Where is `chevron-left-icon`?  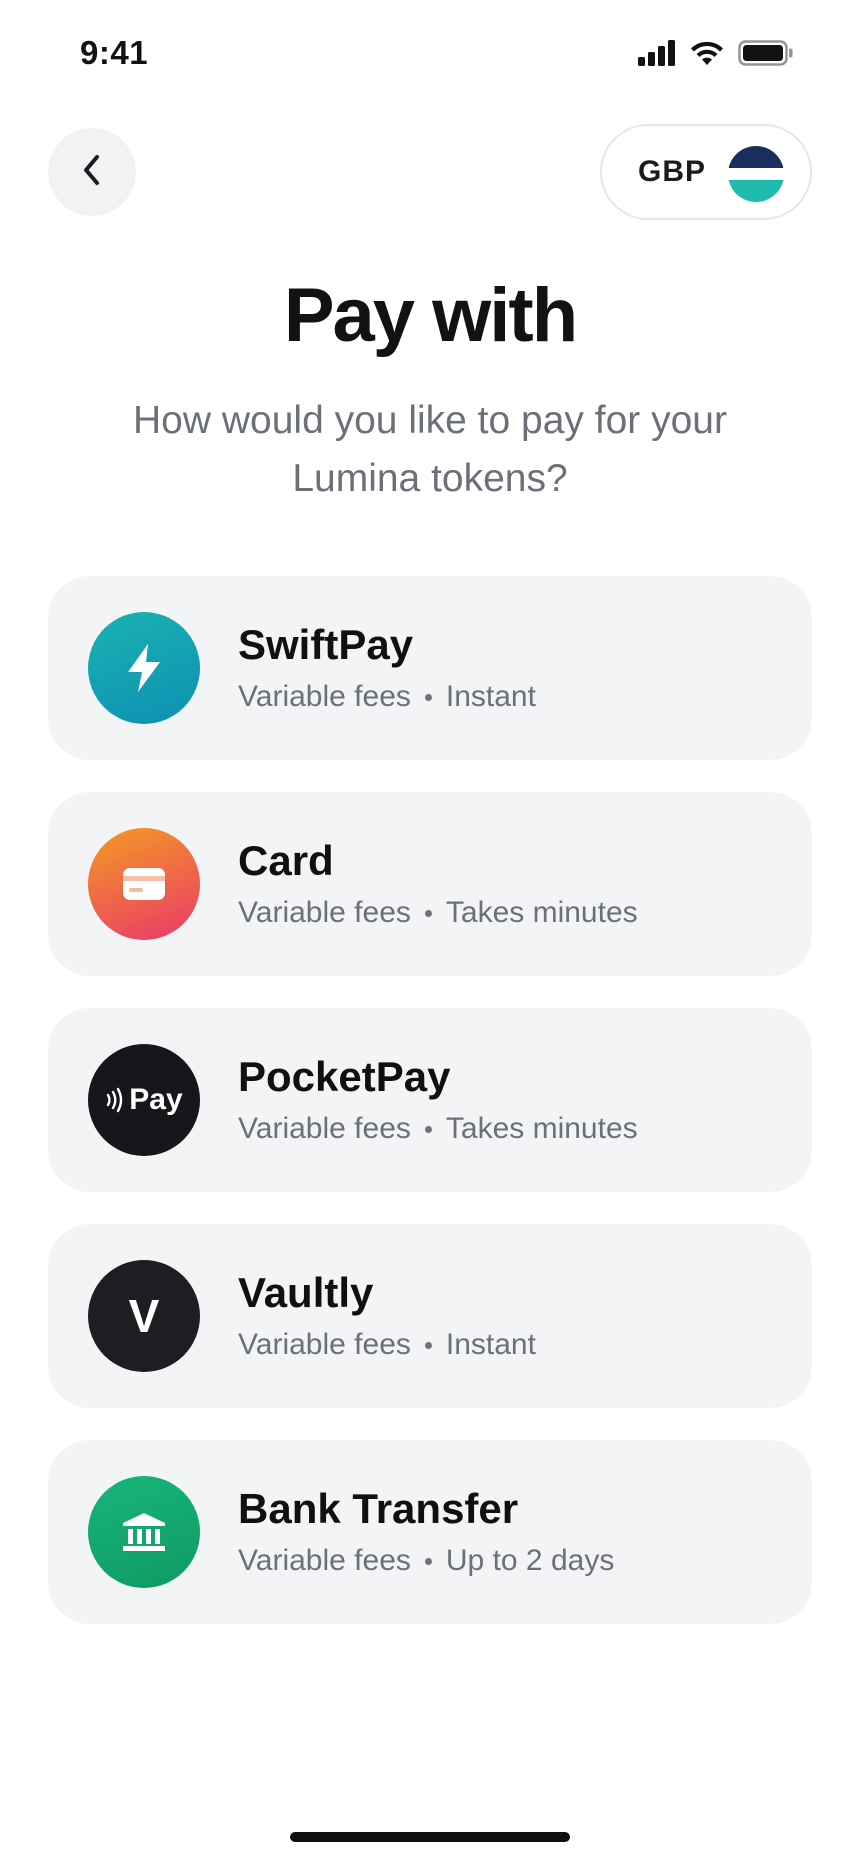 chevron-left-icon is located at coordinates (92, 172).